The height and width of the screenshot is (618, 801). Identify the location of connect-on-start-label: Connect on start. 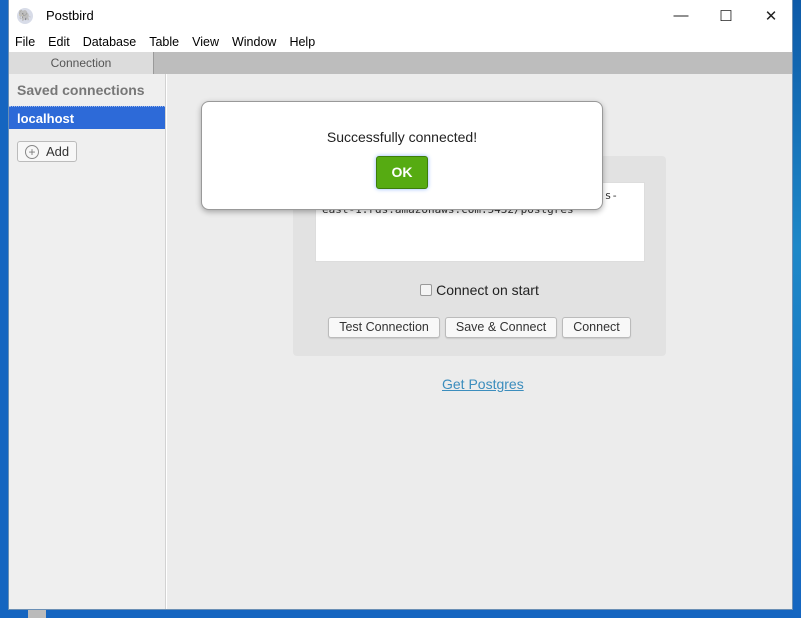
(487, 290).